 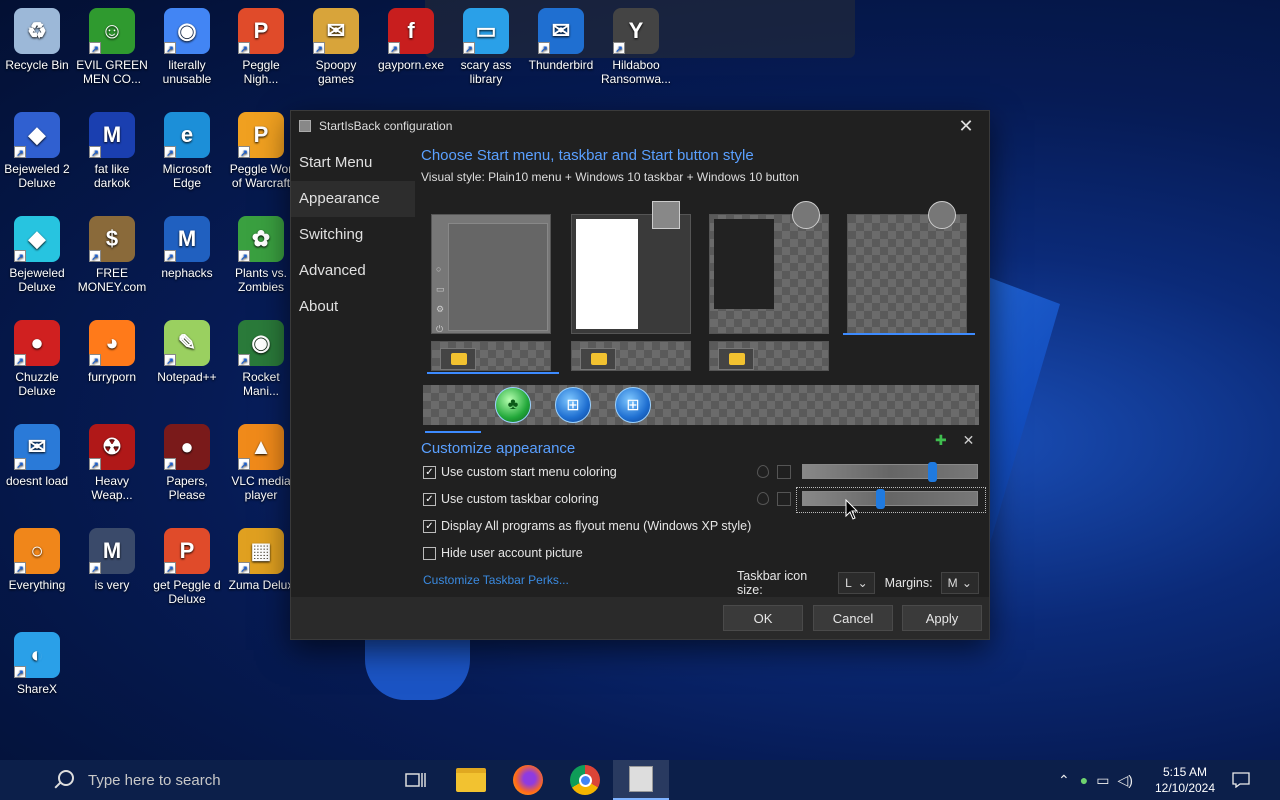 What do you see at coordinates (353, 271) in the screenshot?
I see `nav-advanced: Advanced` at bounding box center [353, 271].